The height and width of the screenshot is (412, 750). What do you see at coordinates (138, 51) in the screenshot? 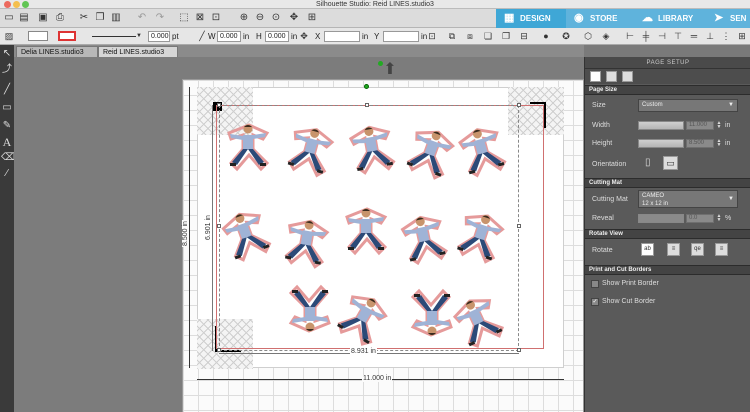
I see `doc-tab-reid: Reid LINES.studio3` at bounding box center [138, 51].